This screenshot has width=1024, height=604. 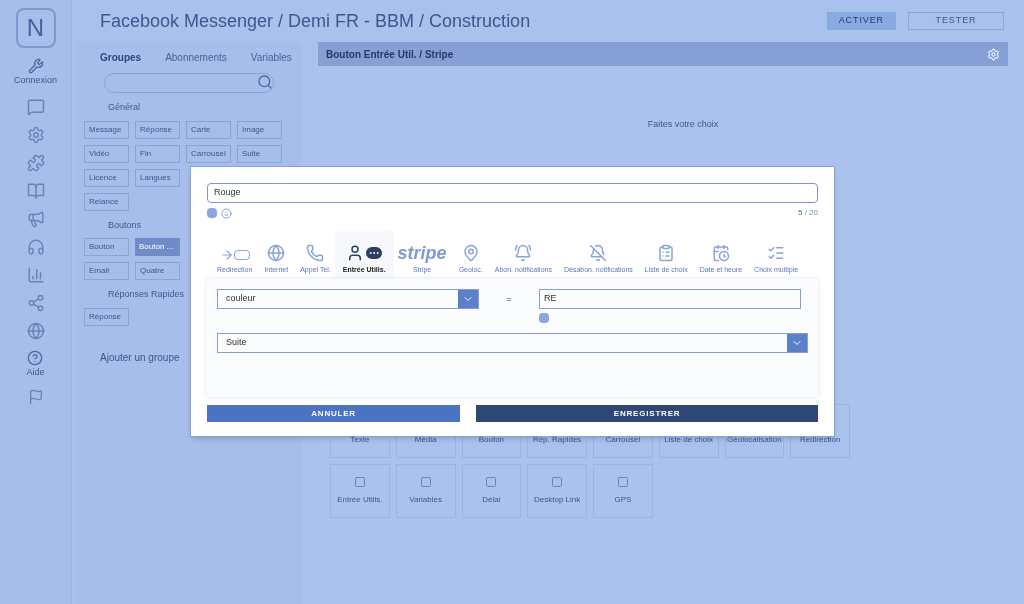 I want to click on puzzle-icon, so click(x=35, y=162).